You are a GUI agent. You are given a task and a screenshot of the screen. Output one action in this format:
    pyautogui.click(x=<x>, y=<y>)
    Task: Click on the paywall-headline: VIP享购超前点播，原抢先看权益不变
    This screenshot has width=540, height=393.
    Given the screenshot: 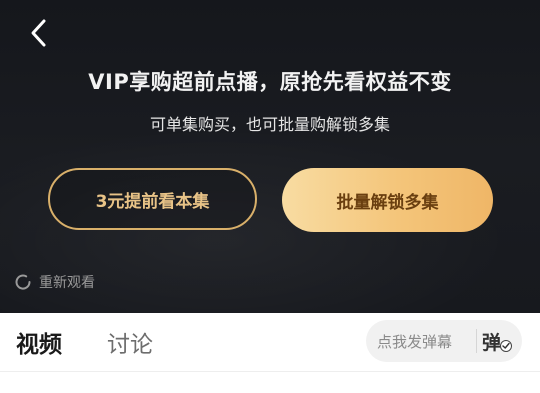 What is the action you would take?
    pyautogui.click(x=270, y=82)
    